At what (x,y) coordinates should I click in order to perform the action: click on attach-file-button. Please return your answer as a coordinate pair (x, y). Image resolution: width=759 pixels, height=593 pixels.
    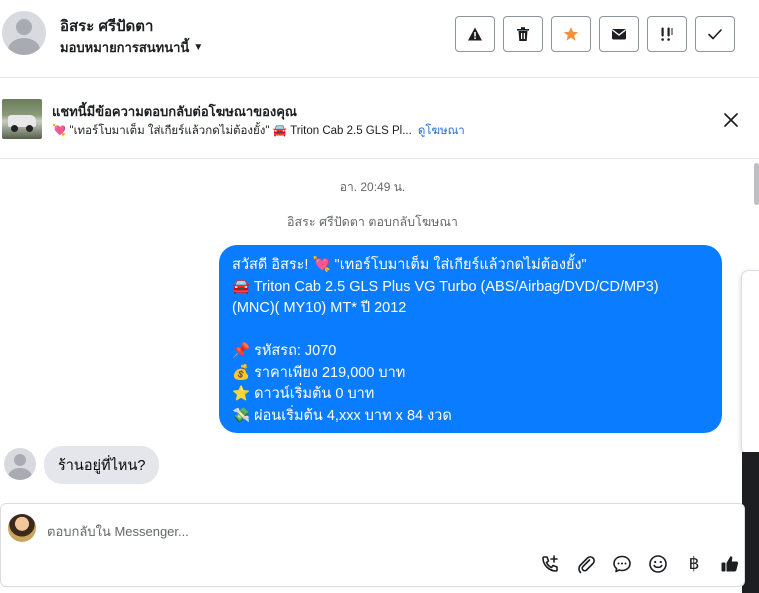
    Looking at the image, I should click on (586, 564).